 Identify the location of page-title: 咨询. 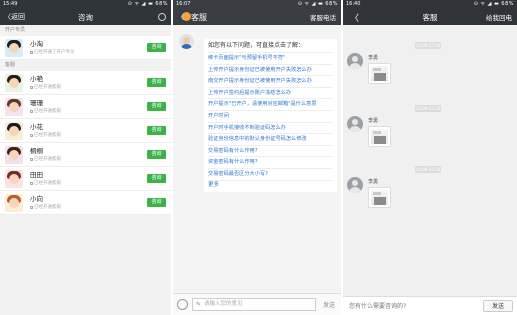
(85, 17).